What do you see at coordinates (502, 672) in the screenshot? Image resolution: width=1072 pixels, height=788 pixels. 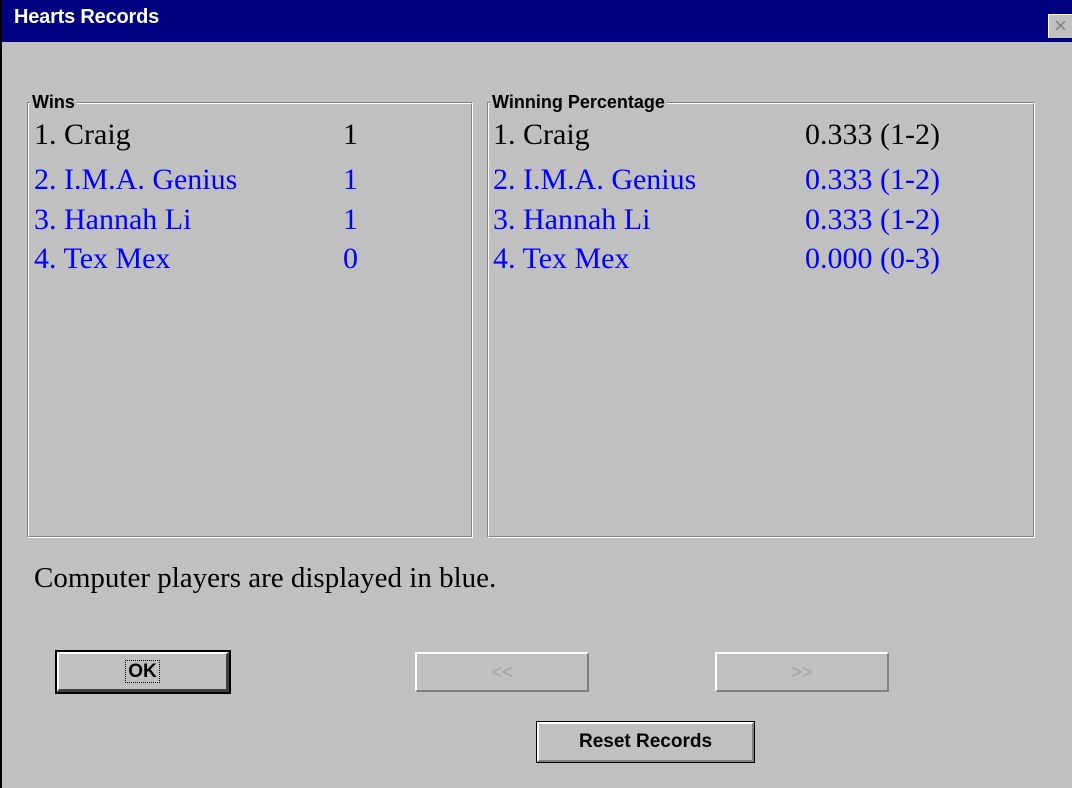 I see `previous-button: <<` at bounding box center [502, 672].